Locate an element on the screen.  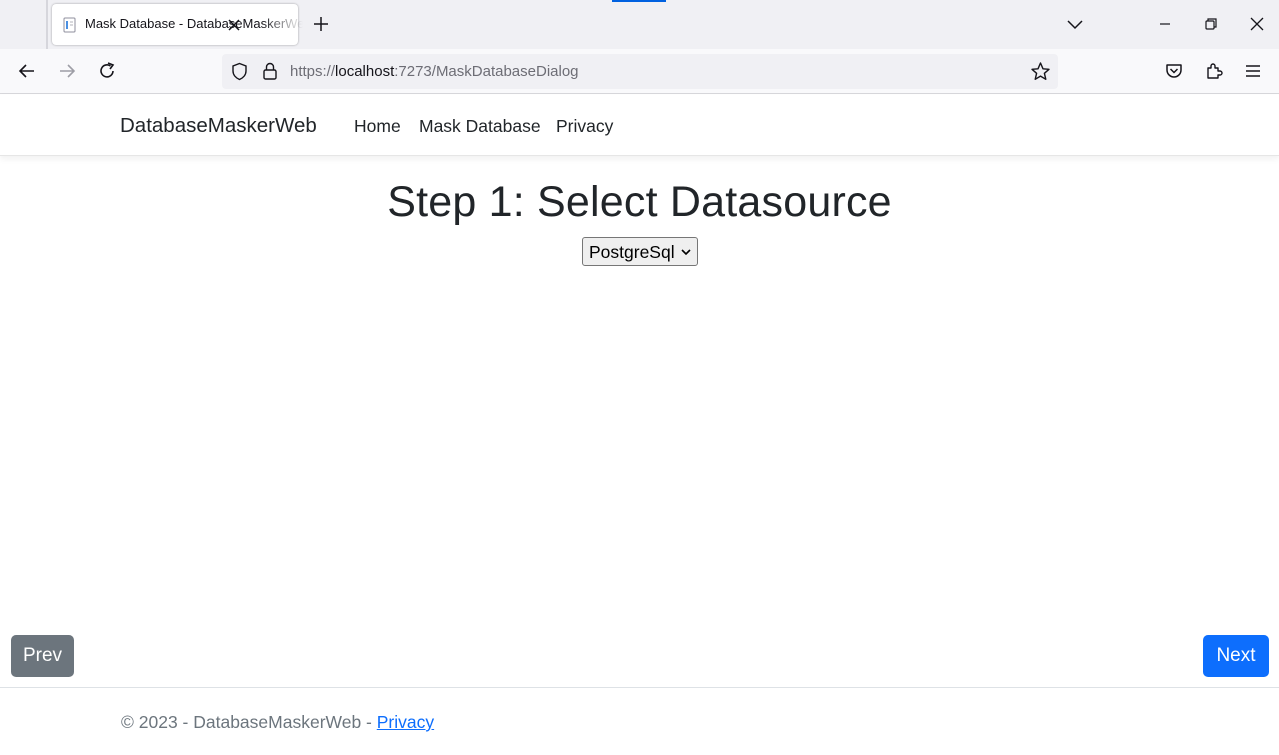
footer: © 2023 - DatabaseMaskerWeb - Privacy is located at coordinates (277, 722).